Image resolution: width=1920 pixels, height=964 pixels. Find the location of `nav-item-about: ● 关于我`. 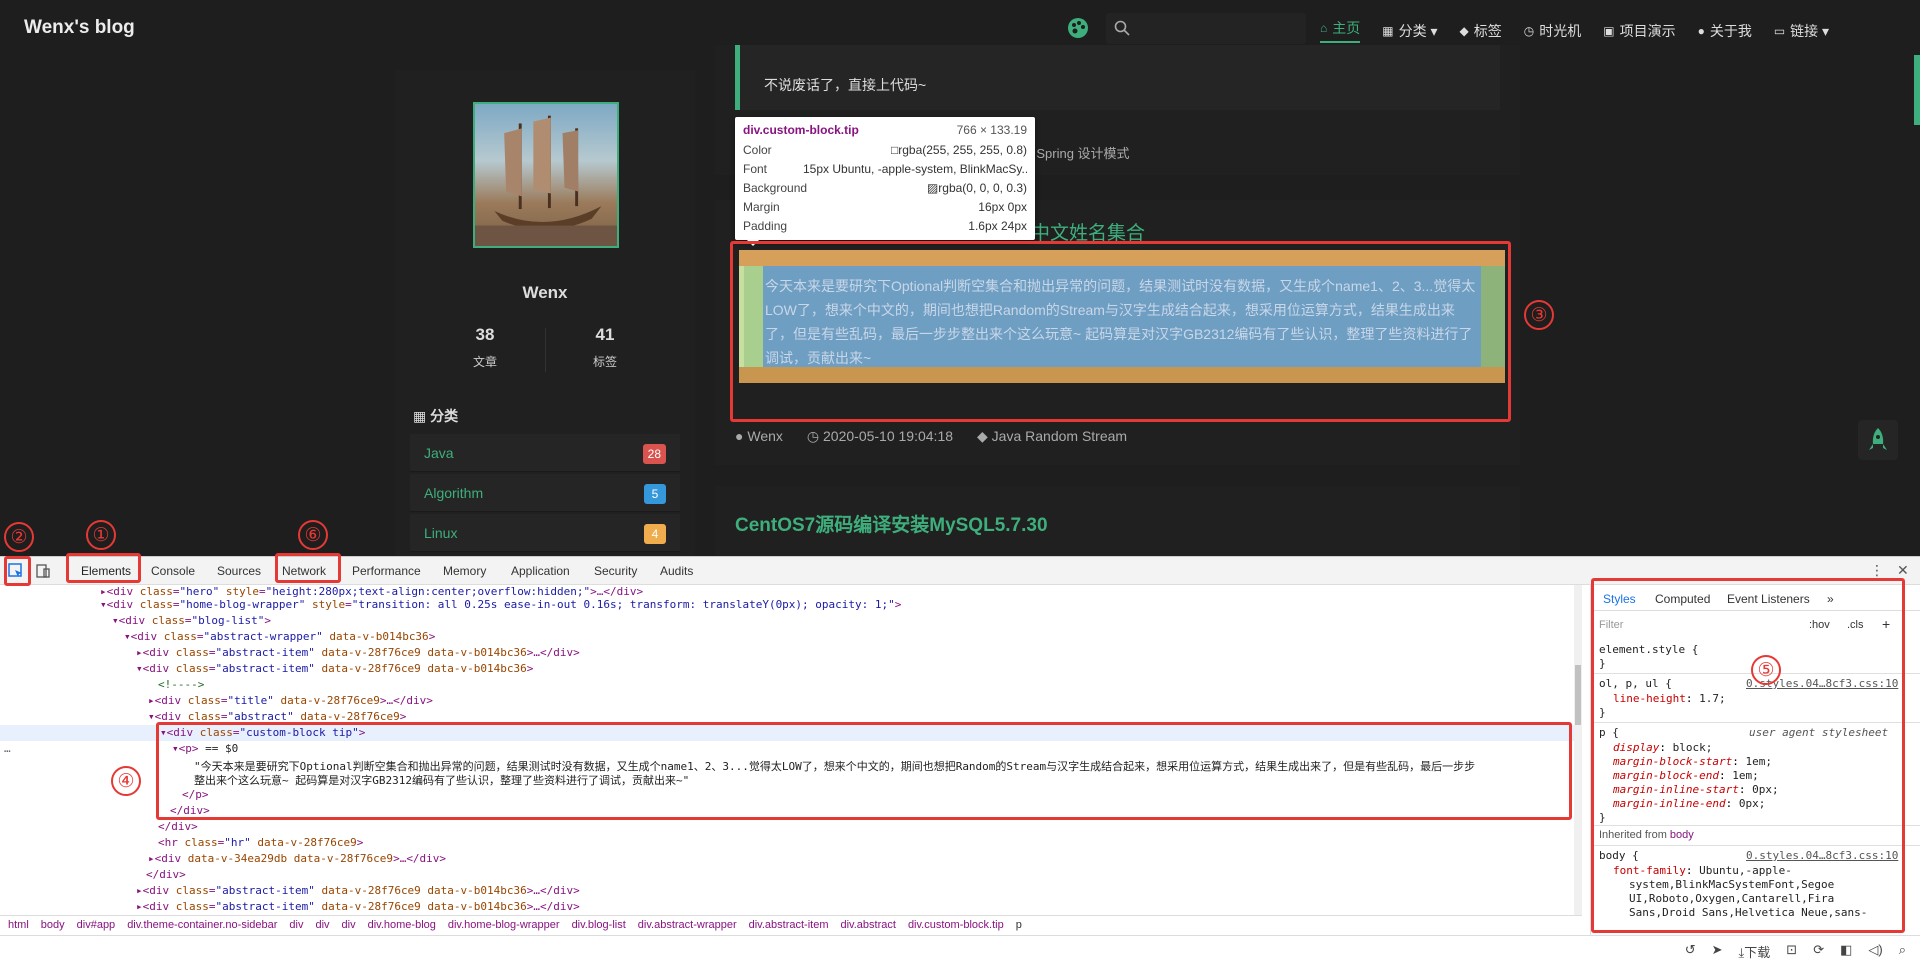

nav-item-about: ● 关于我 is located at coordinates (1725, 30).